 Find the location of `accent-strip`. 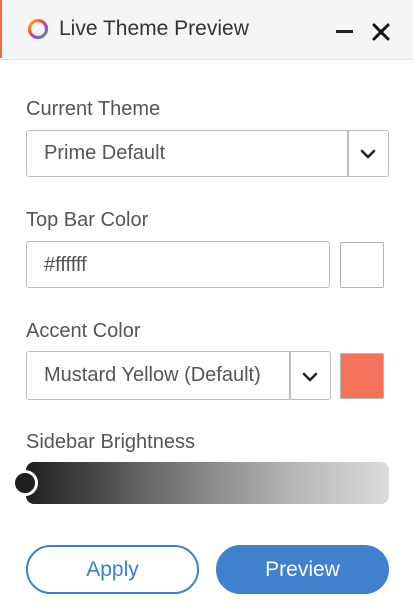

accent-strip is located at coordinates (1, 29).